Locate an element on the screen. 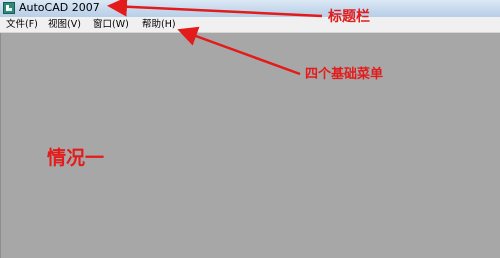 This screenshot has width=500, height=258. menu-help: 帮助(H) is located at coordinates (159, 24).